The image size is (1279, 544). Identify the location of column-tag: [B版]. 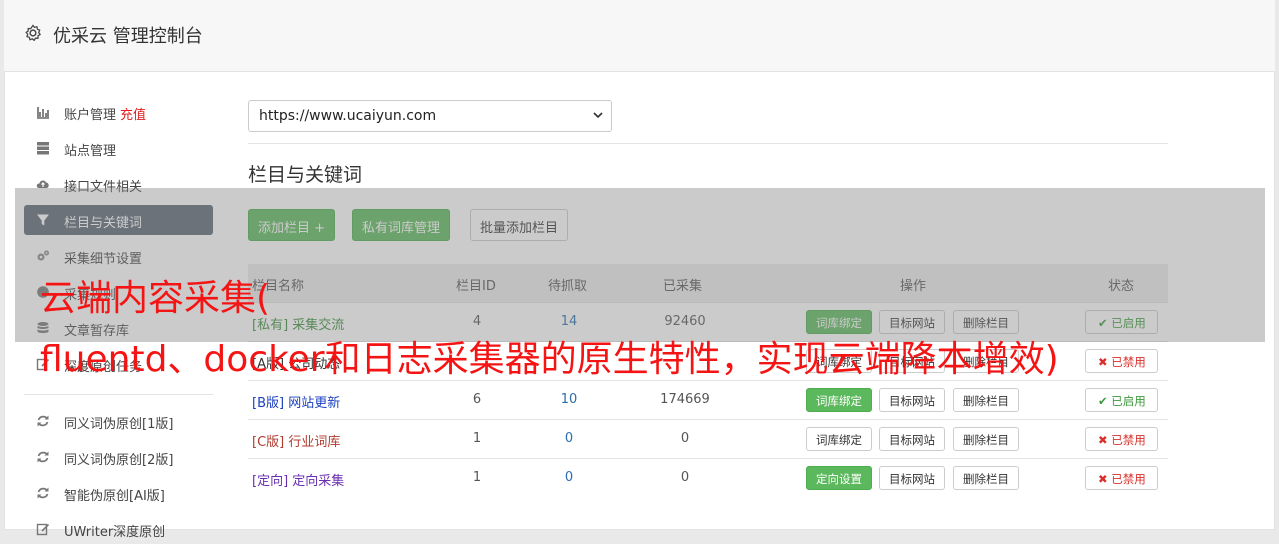
(268, 403).